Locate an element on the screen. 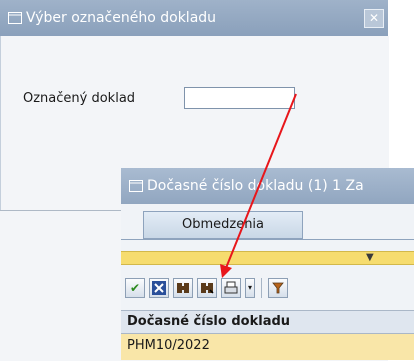  cancel-icon is located at coordinates (159, 288).